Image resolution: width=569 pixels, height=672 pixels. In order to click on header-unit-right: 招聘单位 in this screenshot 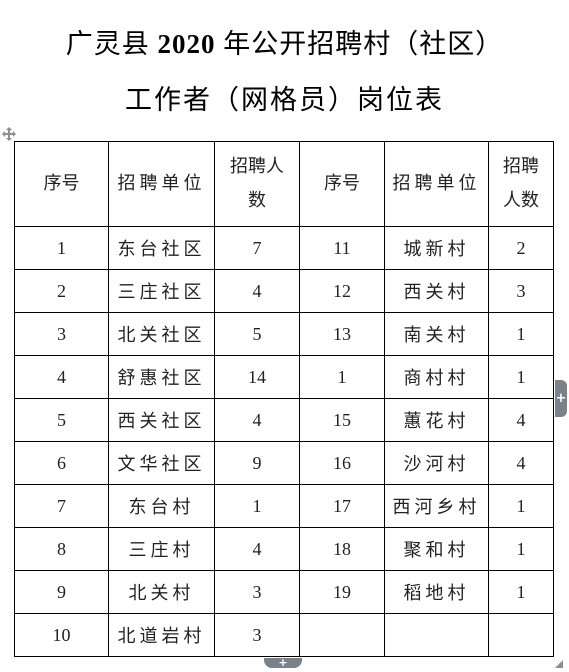, I will do `click(436, 184)`.